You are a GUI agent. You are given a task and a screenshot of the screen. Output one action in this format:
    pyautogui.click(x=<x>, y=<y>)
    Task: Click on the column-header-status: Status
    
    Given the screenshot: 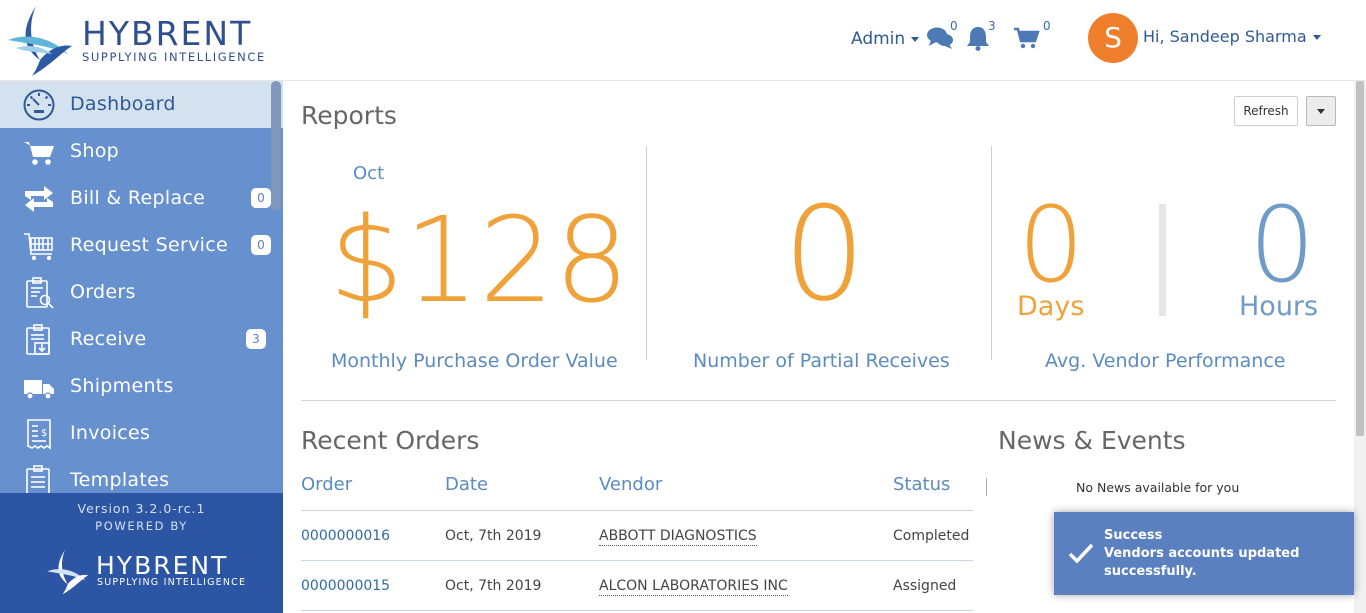 What is the action you would take?
    pyautogui.click(x=921, y=484)
    